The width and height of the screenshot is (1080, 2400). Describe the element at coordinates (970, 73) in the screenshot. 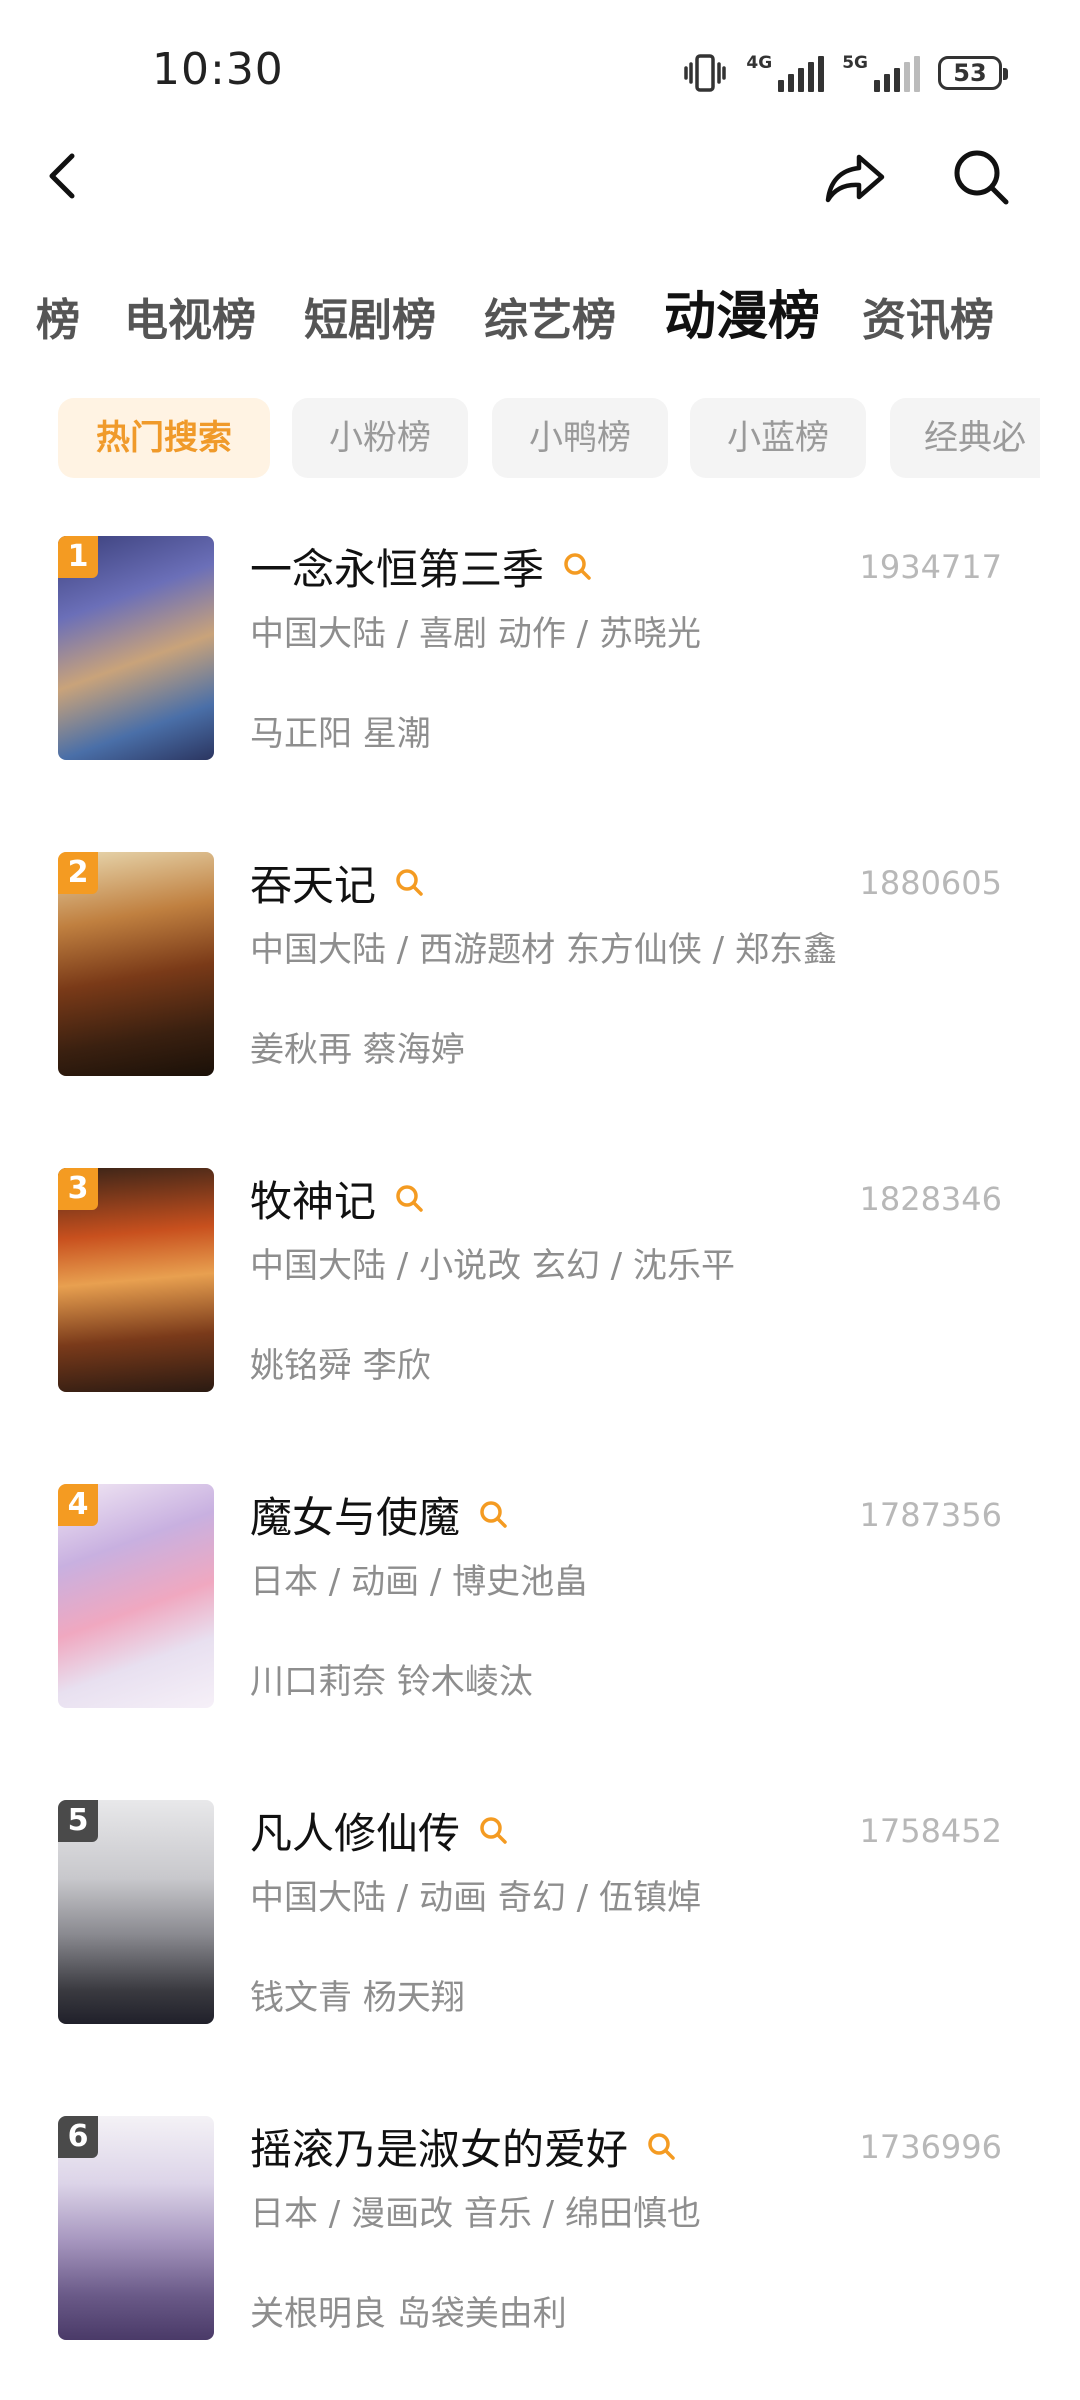

I see `battery-level: 53` at that location.